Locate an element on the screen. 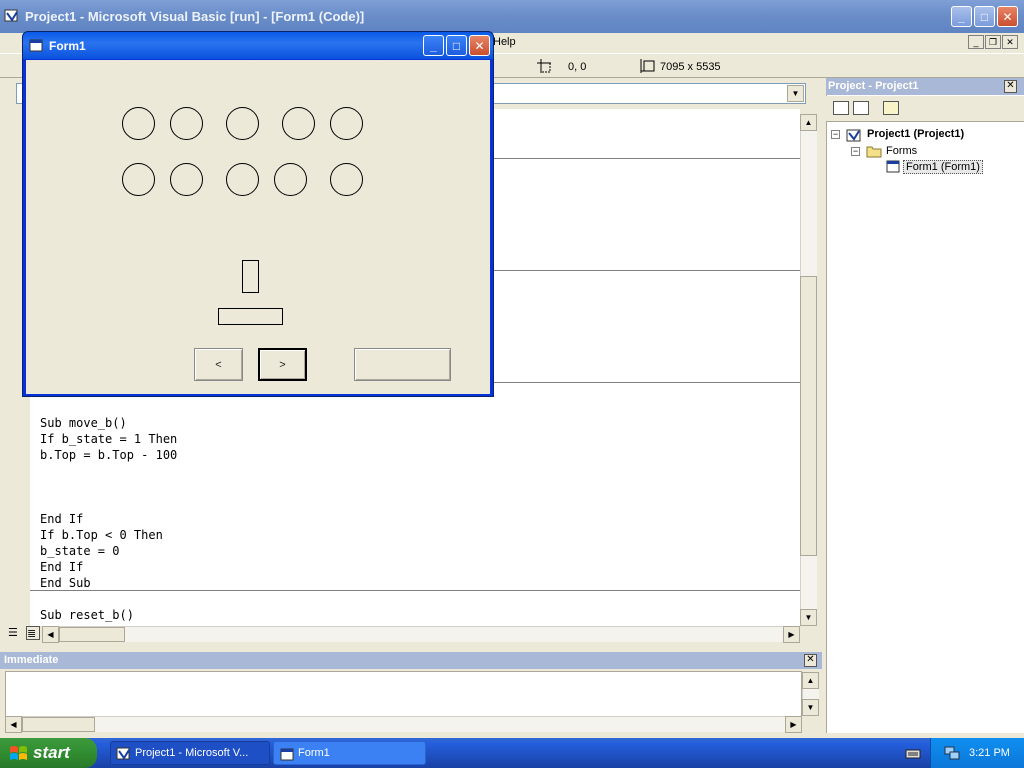 The image size is (1024, 768). system-tray: 3:21 PM is located at coordinates (977, 753).